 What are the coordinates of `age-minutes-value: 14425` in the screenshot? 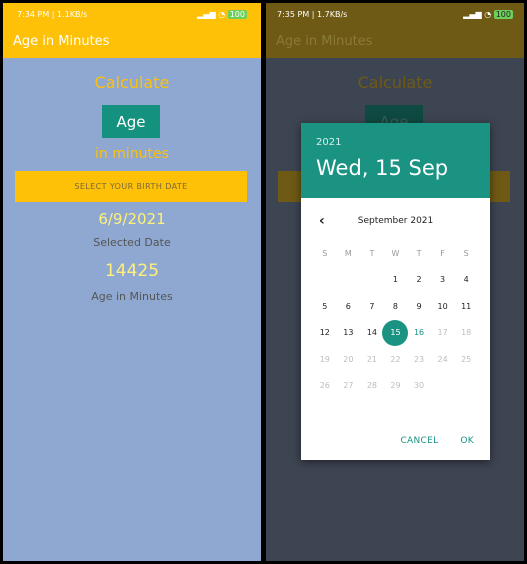 It's located at (132, 271).